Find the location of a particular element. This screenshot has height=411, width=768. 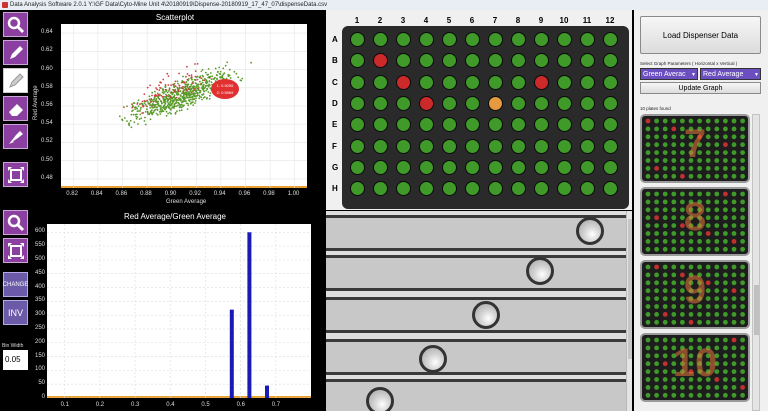

scatter-plot-area: 1. 0.9255 2: 0.5969 is located at coordinates (184, 106).